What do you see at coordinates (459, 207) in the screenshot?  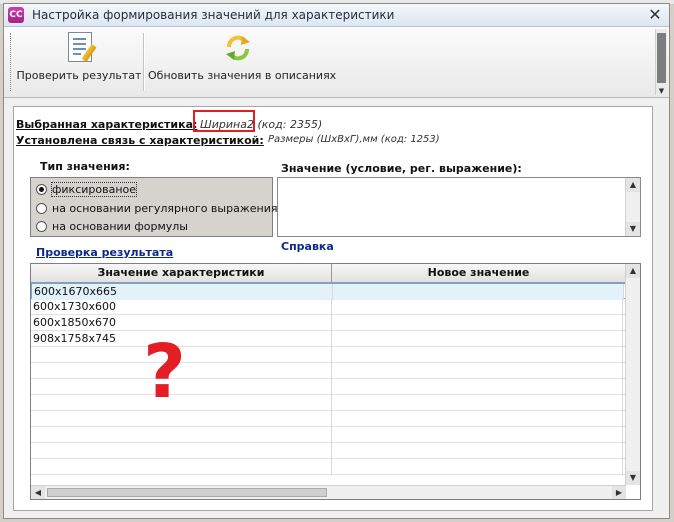 I see `value-input: ▲ ▼` at bounding box center [459, 207].